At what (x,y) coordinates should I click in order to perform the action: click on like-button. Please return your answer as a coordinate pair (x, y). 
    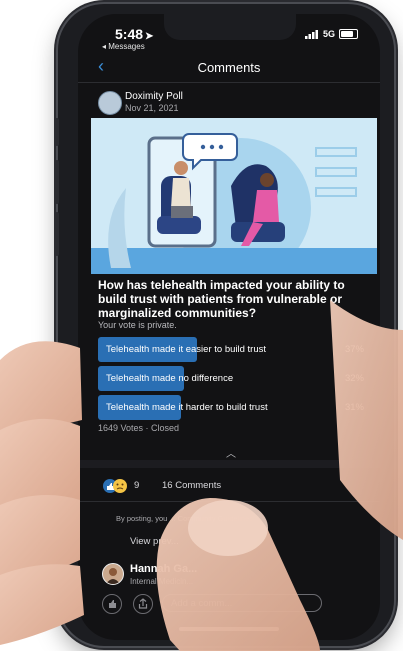
    Looking at the image, I should click on (112, 604).